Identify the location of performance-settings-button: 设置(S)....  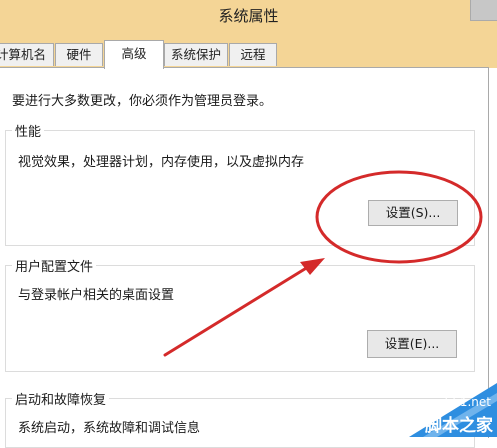
(413, 213).